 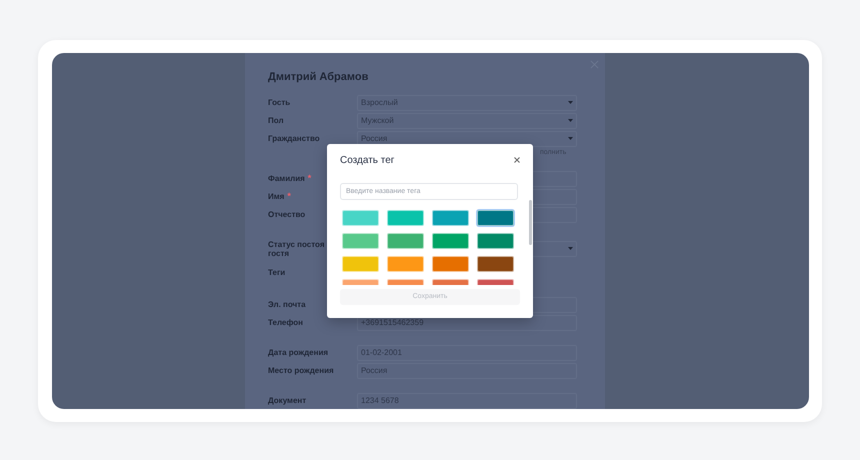 I want to click on dialog-title: Создать тег, so click(x=367, y=161).